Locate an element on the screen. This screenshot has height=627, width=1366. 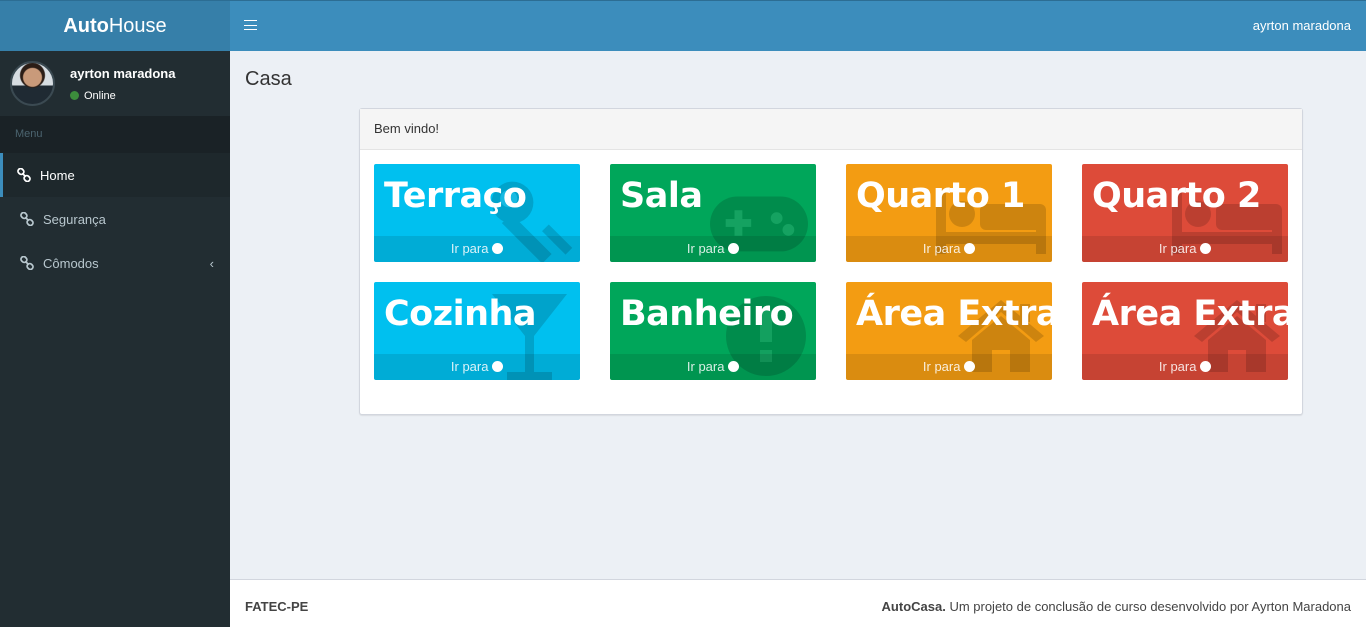
tile-banheiro: Banheiro Ir para is located at coordinates (713, 331).